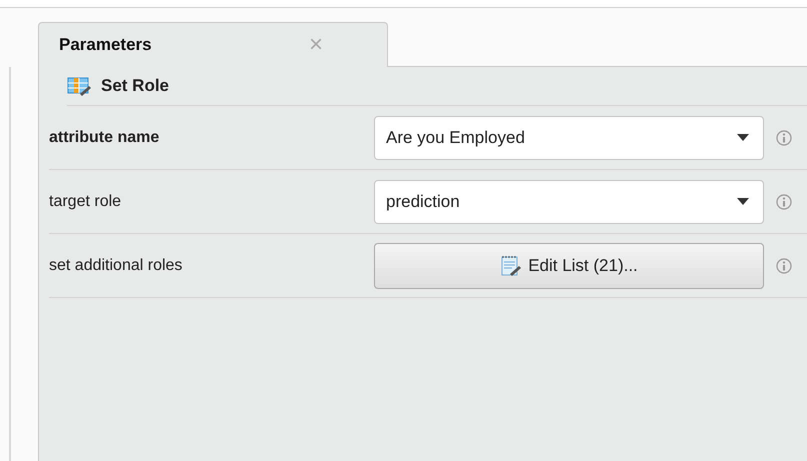 This screenshot has width=807, height=461. I want to click on operator-name: Set Role, so click(135, 86).